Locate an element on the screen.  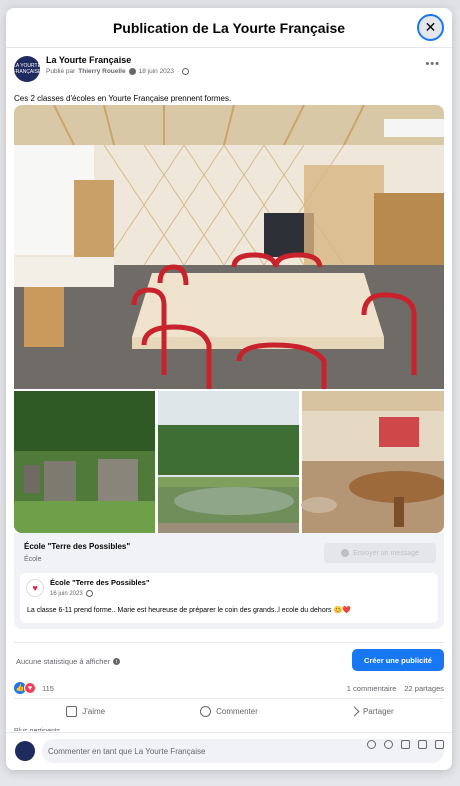
gif-icon is located at coordinates (422, 744).